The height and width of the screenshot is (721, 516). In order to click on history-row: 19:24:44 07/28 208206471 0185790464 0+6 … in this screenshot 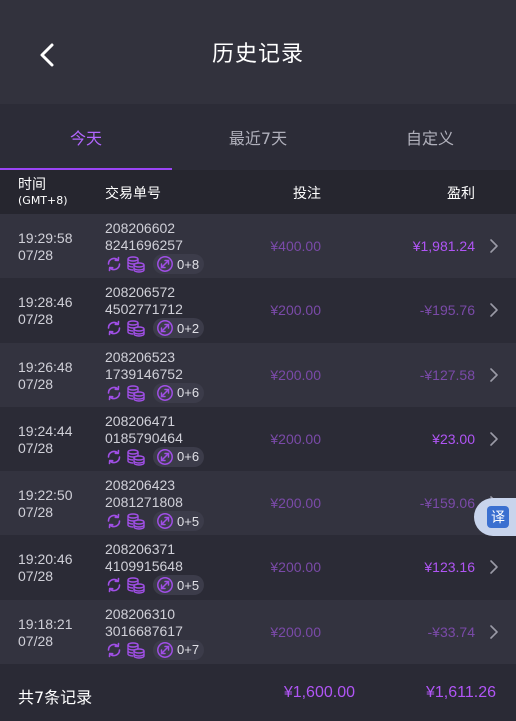, I will do `click(258, 439)`.